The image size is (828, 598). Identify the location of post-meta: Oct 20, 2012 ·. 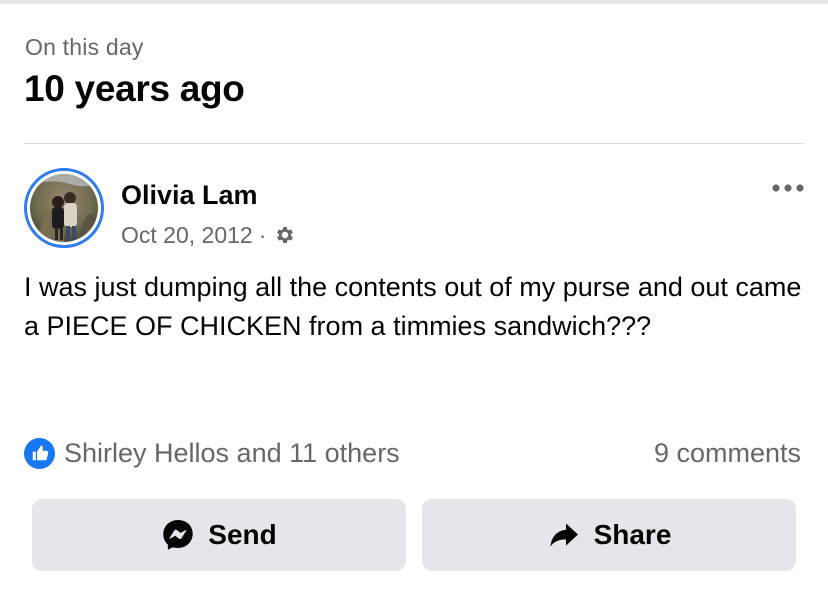
(208, 235).